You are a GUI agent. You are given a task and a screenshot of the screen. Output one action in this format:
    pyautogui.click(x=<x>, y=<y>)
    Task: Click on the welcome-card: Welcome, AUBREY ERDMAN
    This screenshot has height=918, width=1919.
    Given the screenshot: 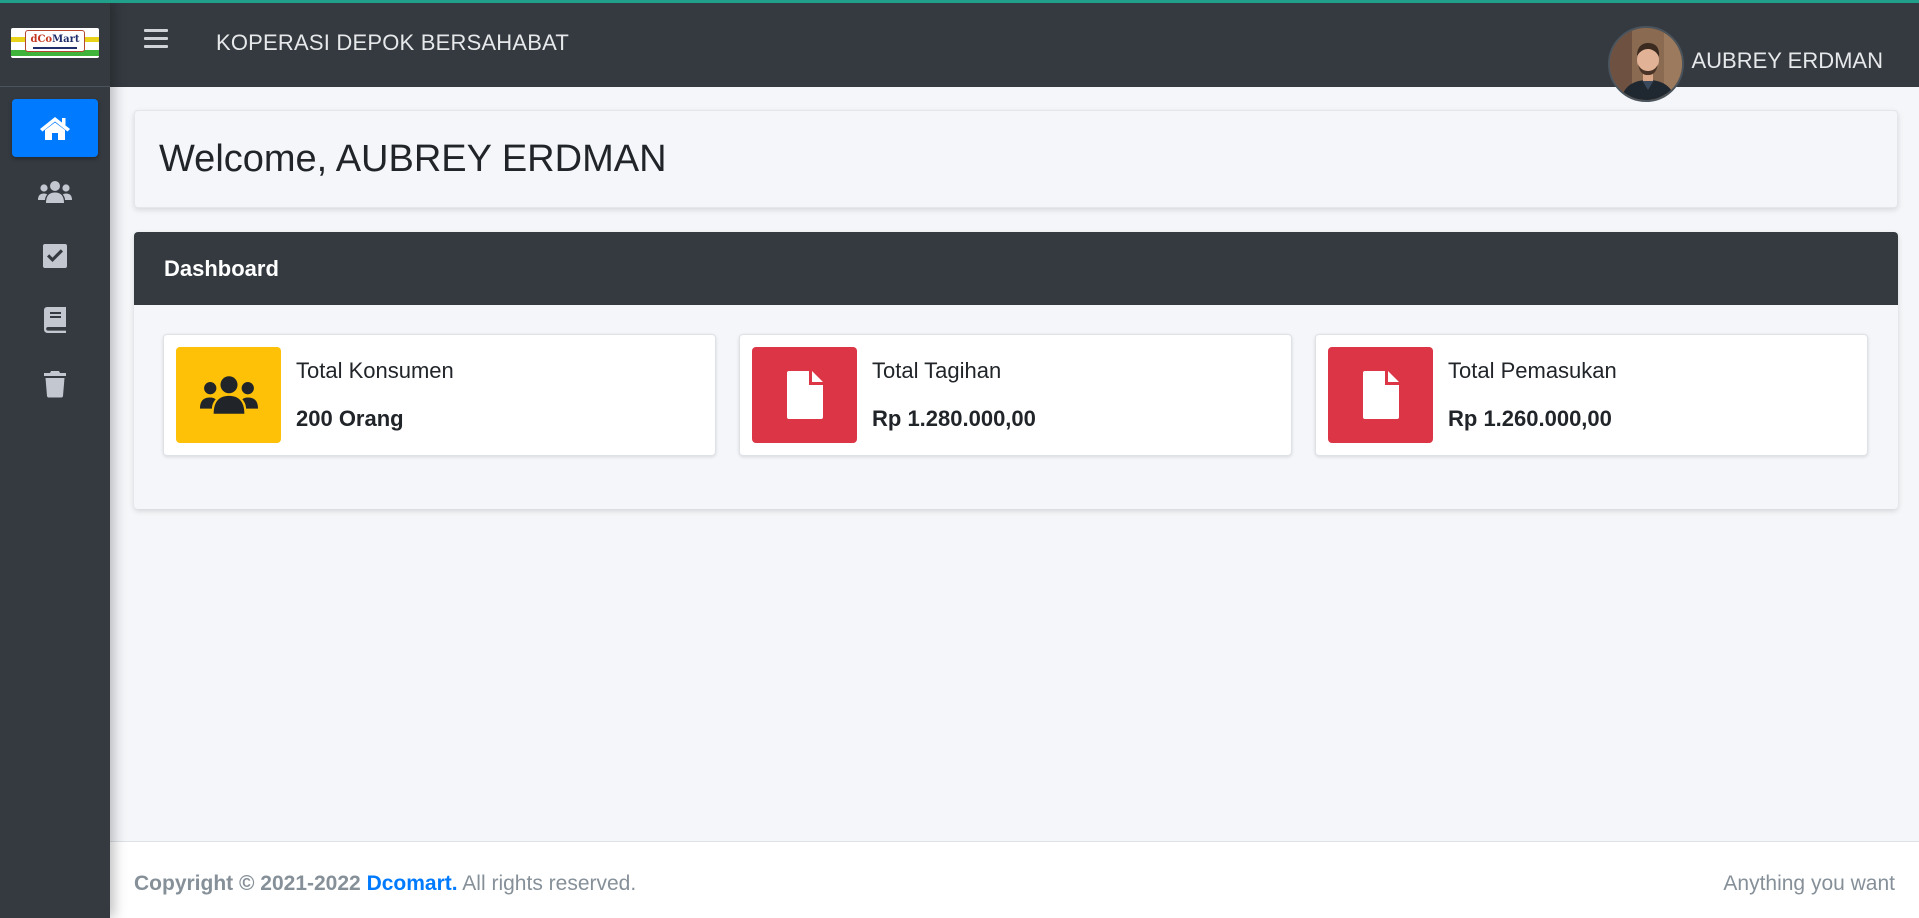 What is the action you would take?
    pyautogui.click(x=1016, y=159)
    